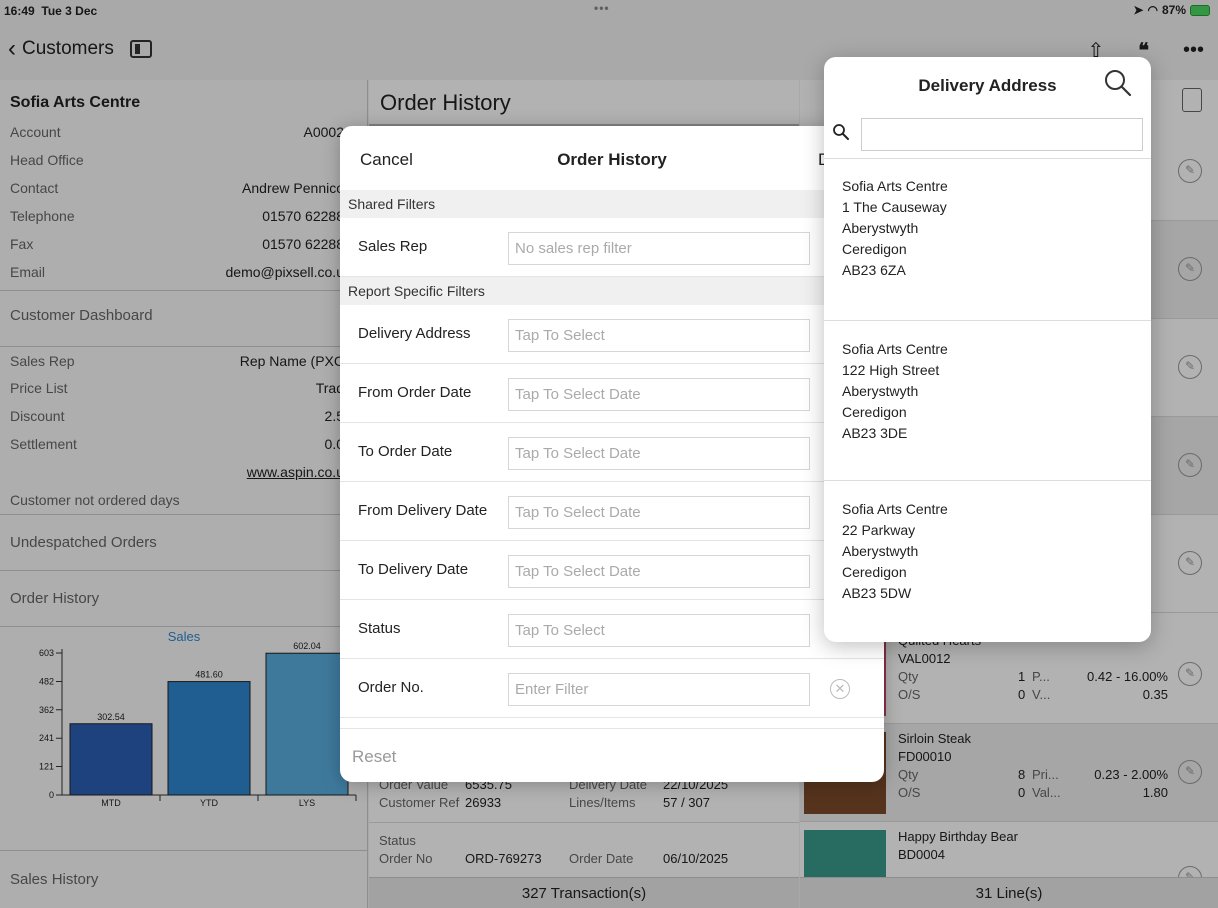 This screenshot has height=908, width=1218. I want to click on clear-icon: ✕, so click(840, 689).